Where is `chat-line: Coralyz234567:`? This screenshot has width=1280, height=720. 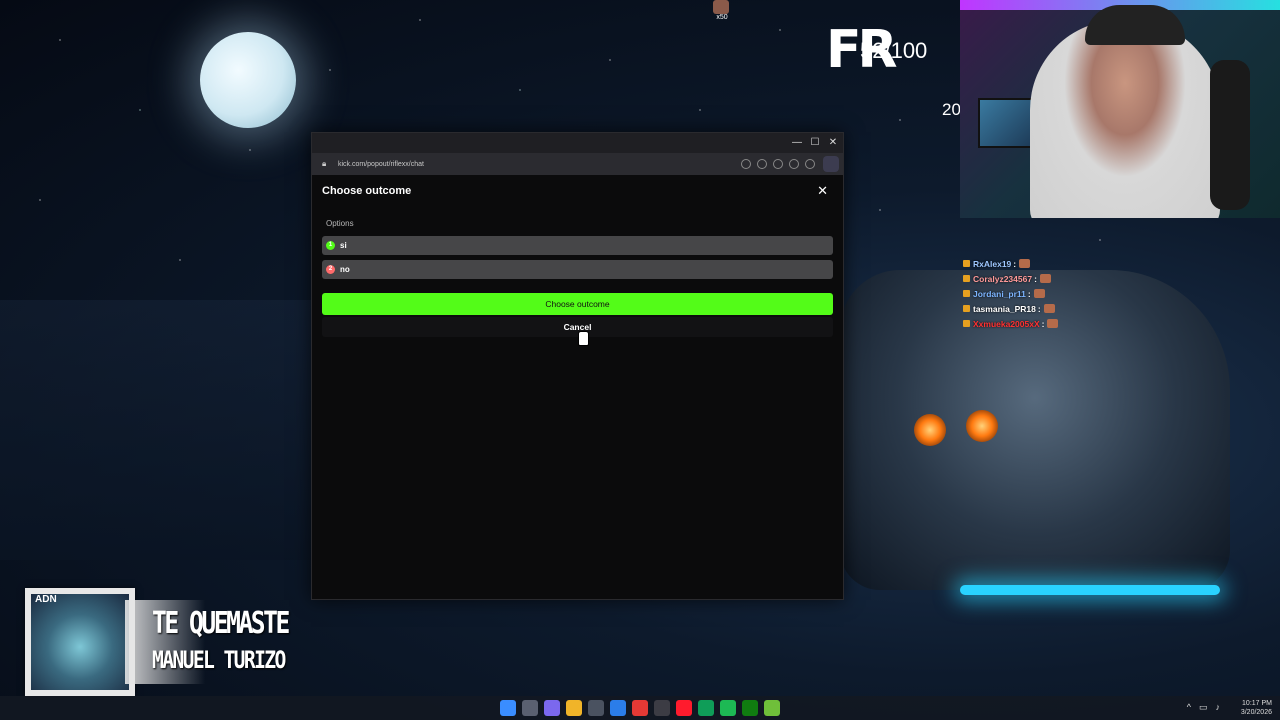
chat-line: Coralyz234567: is located at coordinates (1023, 278).